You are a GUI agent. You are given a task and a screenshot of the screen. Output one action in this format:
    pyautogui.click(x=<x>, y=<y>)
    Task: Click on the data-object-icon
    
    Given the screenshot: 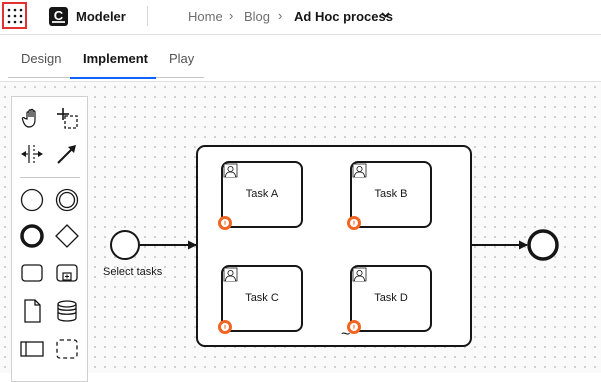 What is the action you would take?
    pyautogui.click(x=32, y=311)
    